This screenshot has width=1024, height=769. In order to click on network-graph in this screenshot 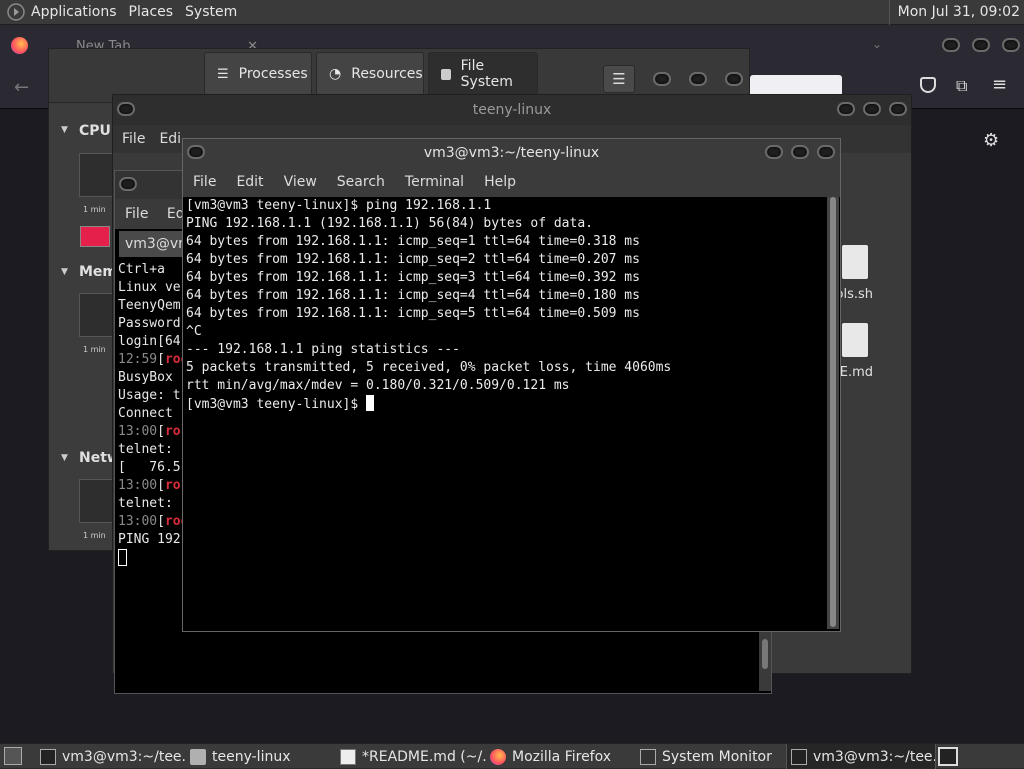, I will do `click(96, 501)`.